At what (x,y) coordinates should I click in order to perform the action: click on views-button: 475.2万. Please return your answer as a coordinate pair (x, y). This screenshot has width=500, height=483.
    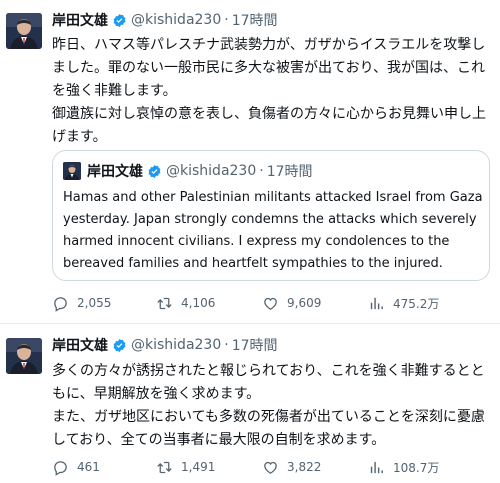
    Looking at the image, I should click on (403, 303).